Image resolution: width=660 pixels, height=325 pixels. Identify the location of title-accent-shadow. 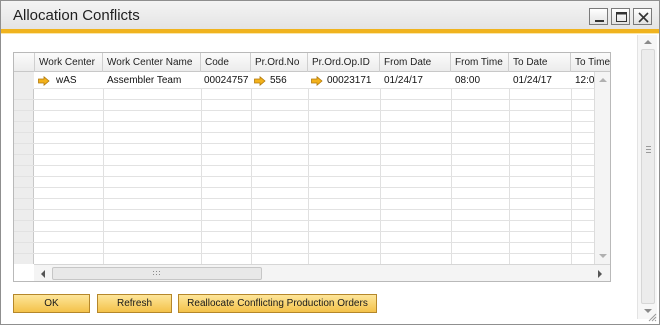
(330, 33).